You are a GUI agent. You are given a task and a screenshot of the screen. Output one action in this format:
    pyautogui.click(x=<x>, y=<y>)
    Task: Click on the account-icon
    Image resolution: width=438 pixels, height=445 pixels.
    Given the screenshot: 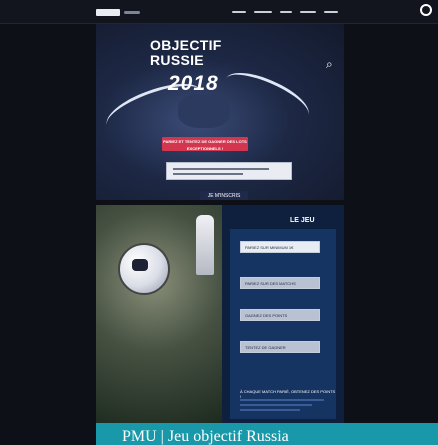 What is the action you would take?
    pyautogui.click(x=426, y=10)
    